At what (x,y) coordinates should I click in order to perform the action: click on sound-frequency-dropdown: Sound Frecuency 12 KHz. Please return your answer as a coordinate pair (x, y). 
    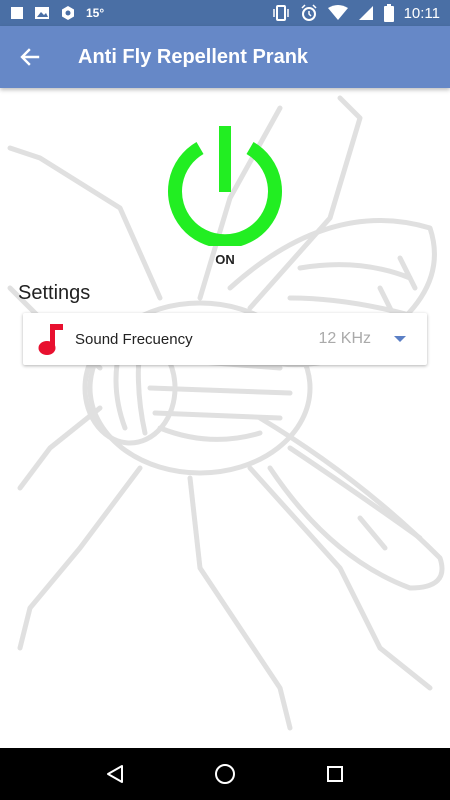
    Looking at the image, I should click on (225, 339).